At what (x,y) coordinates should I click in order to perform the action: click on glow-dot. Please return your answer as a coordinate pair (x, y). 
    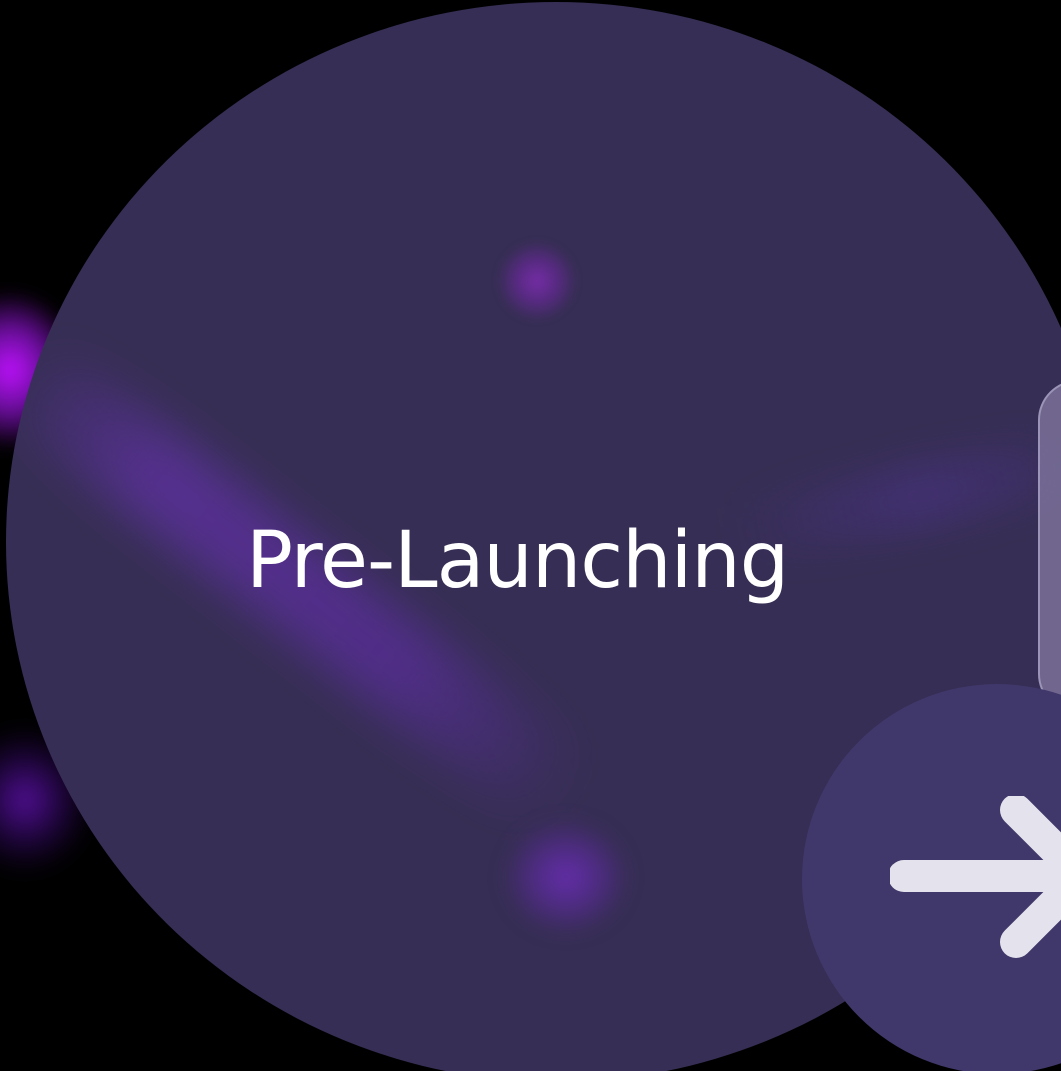
    Looking at the image, I should click on (537, 281).